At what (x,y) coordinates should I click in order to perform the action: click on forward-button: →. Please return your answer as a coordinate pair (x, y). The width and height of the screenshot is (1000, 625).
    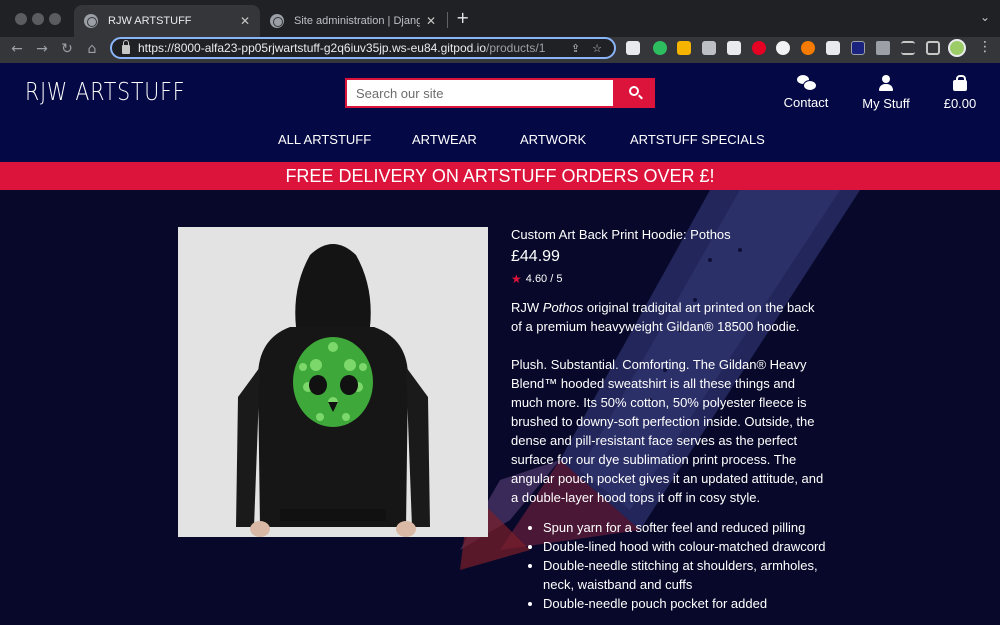
    Looking at the image, I should click on (42, 49).